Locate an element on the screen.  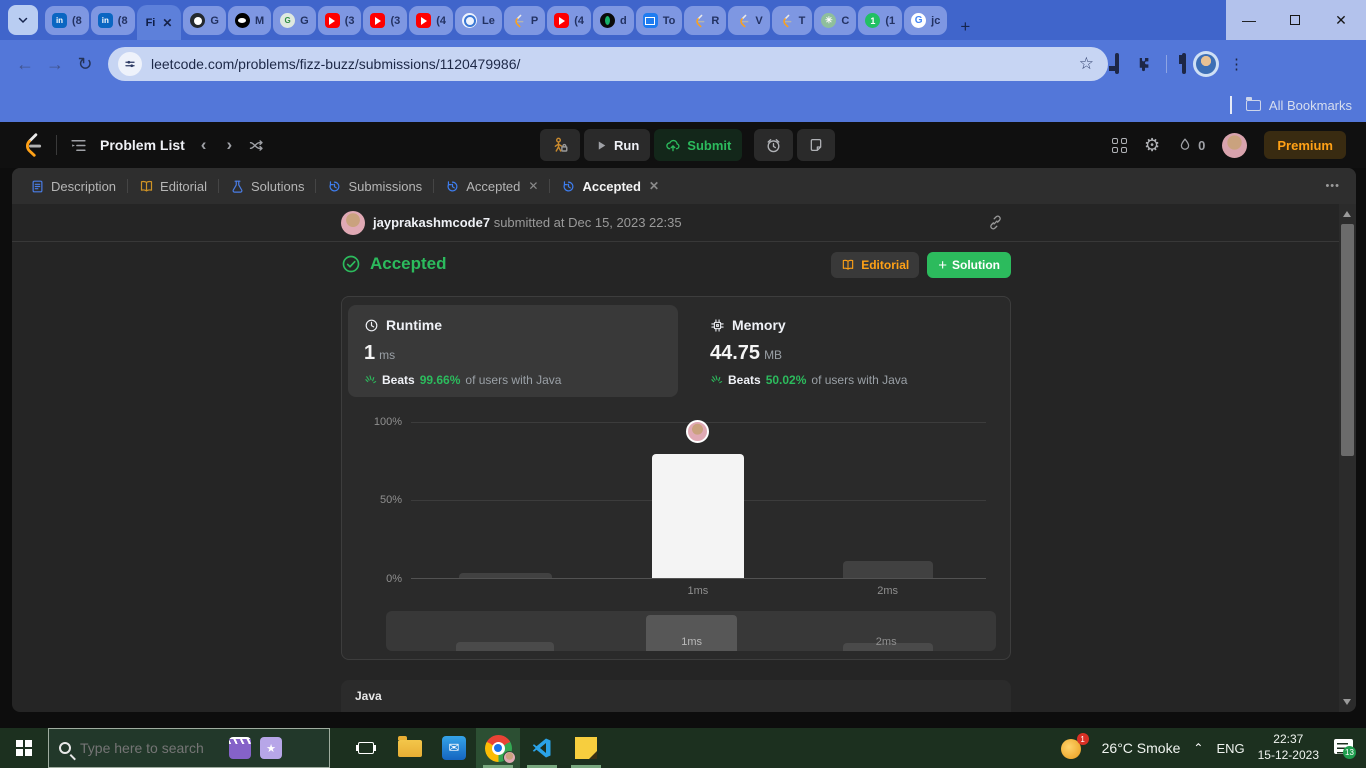
bookmark-star-icon: ☆ is located at coordinates (1086, 64).